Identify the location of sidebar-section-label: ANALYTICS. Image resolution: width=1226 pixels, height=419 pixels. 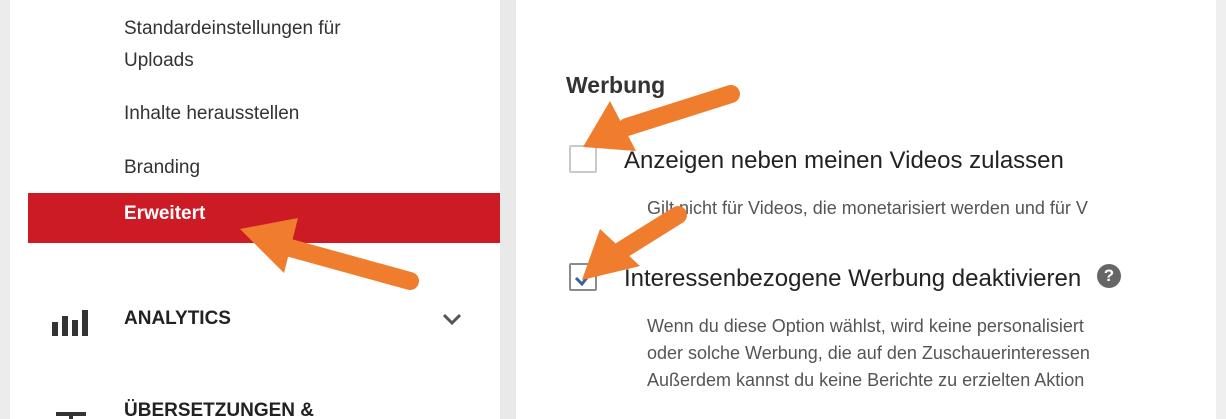
(177, 318).